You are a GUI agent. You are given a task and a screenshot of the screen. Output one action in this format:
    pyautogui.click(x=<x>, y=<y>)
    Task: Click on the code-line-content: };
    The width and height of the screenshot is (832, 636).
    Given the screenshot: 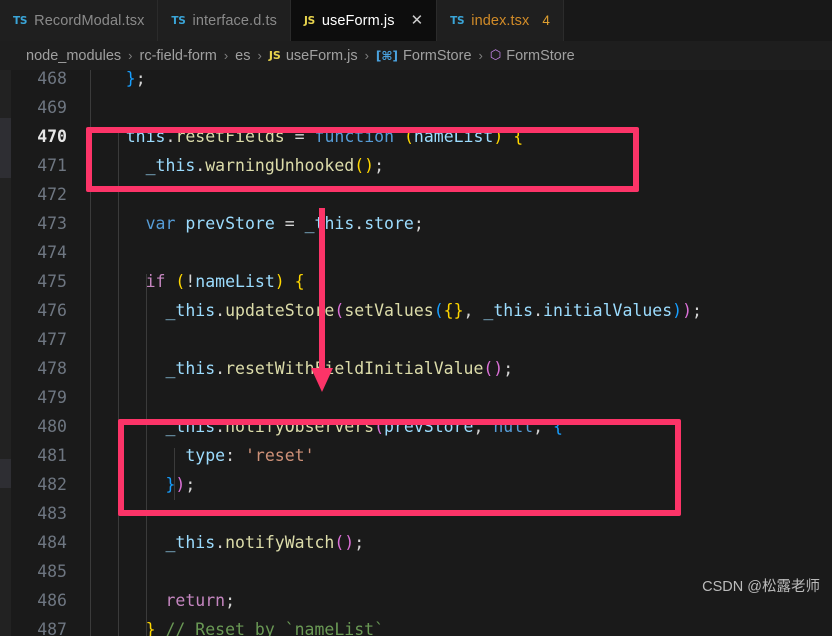 What is the action you would take?
    pyautogui.click(x=116, y=79)
    